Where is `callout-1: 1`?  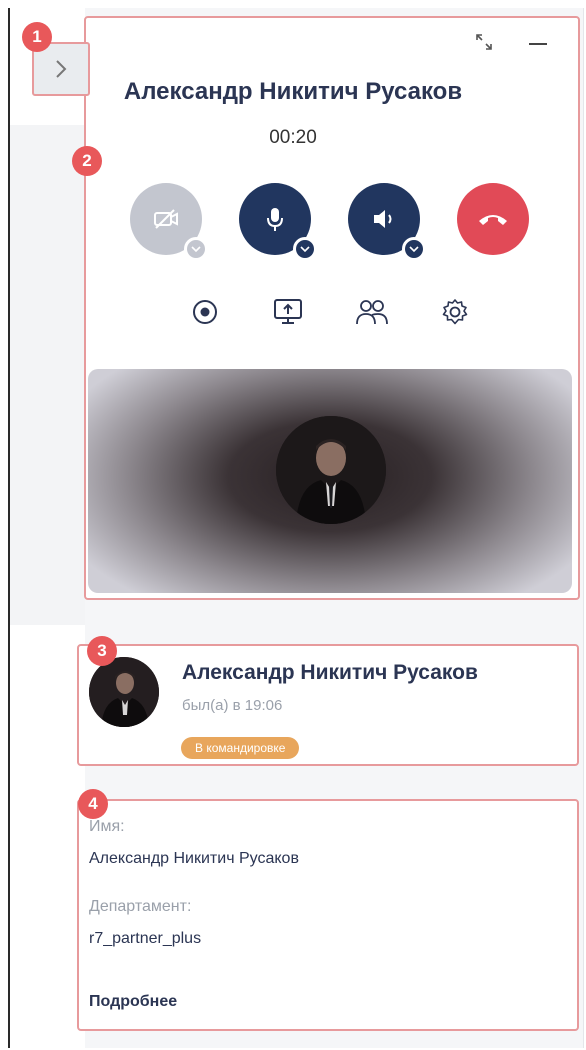
callout-1: 1 is located at coordinates (37, 37).